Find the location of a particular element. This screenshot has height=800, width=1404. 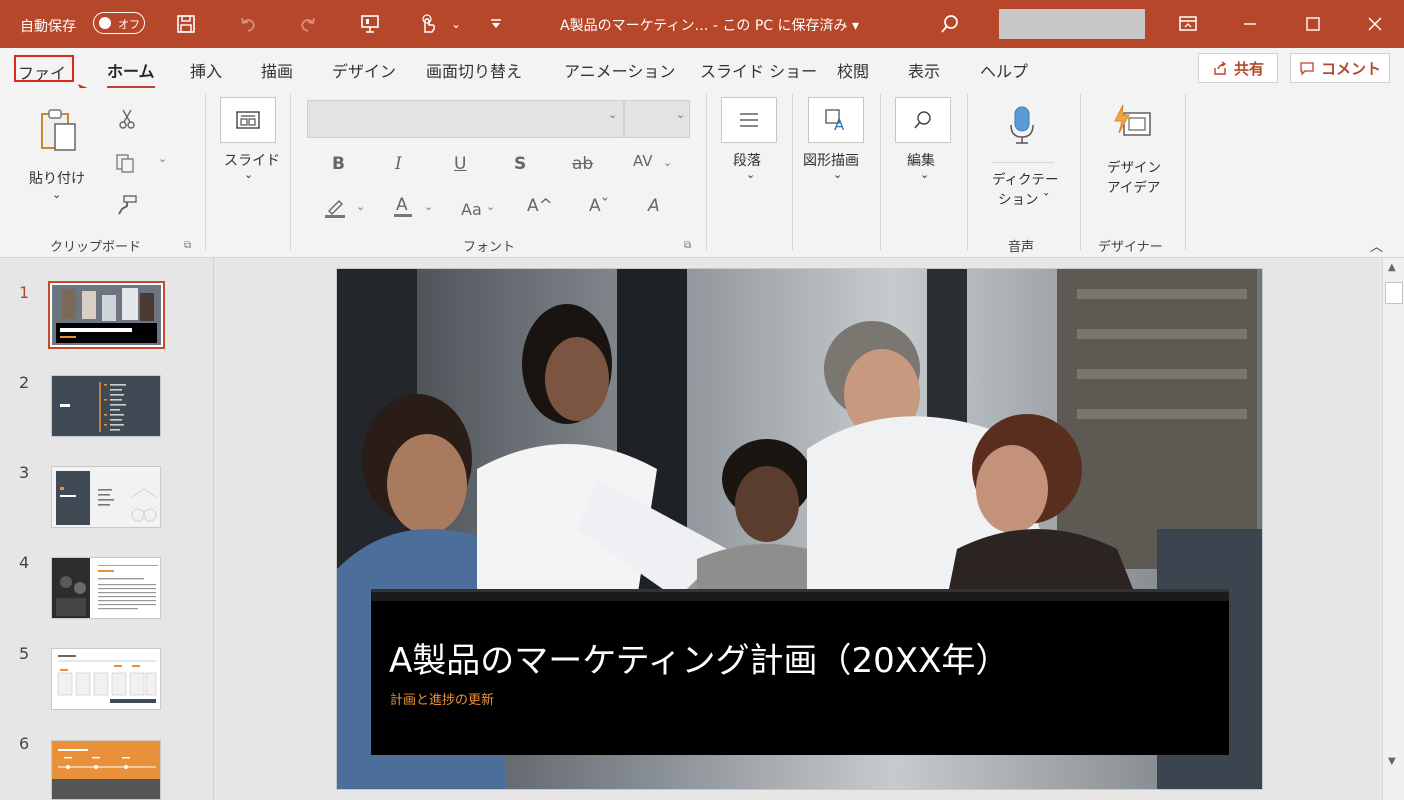

shape-drawing-label: 図形描画 is located at coordinates (831, 160).